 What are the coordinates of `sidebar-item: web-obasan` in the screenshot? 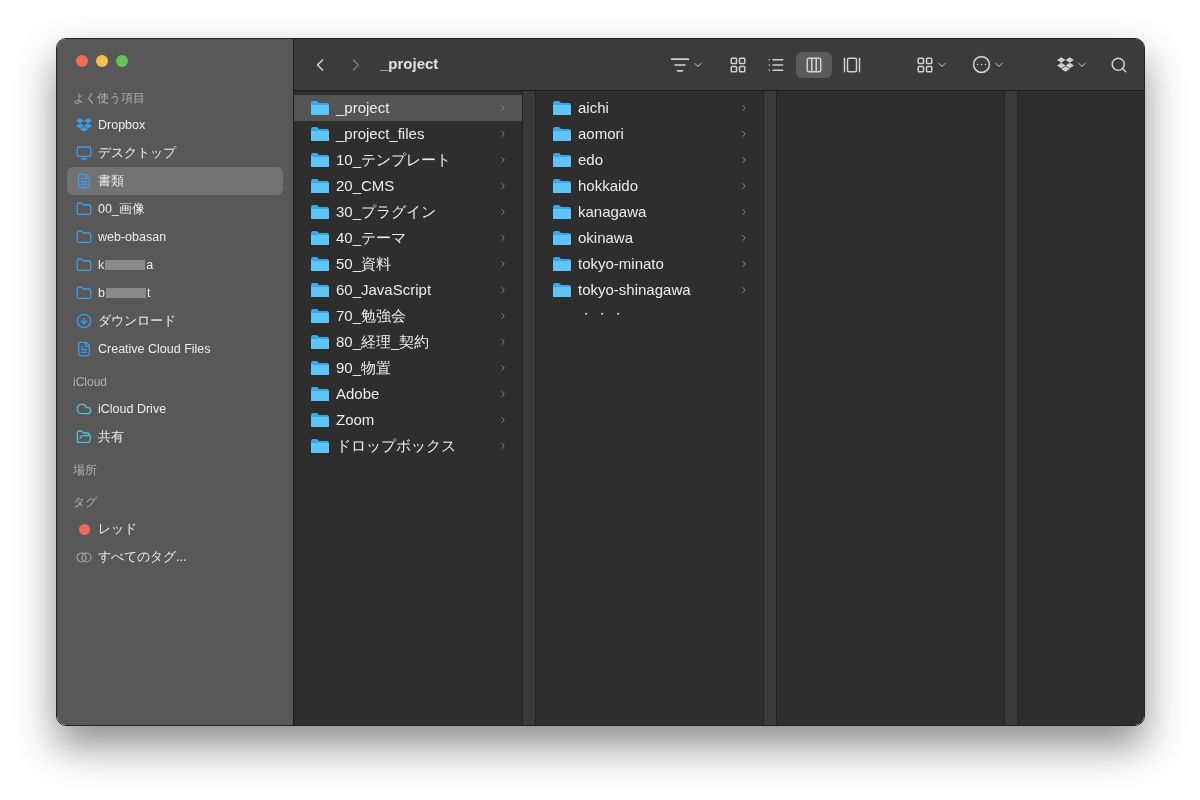 It's located at (175, 237).